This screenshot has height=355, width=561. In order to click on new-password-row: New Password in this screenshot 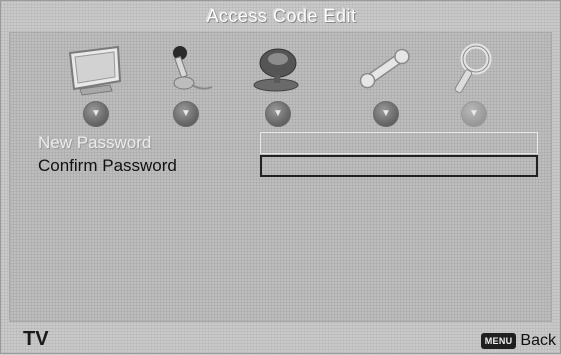, I will do `click(280, 144)`.